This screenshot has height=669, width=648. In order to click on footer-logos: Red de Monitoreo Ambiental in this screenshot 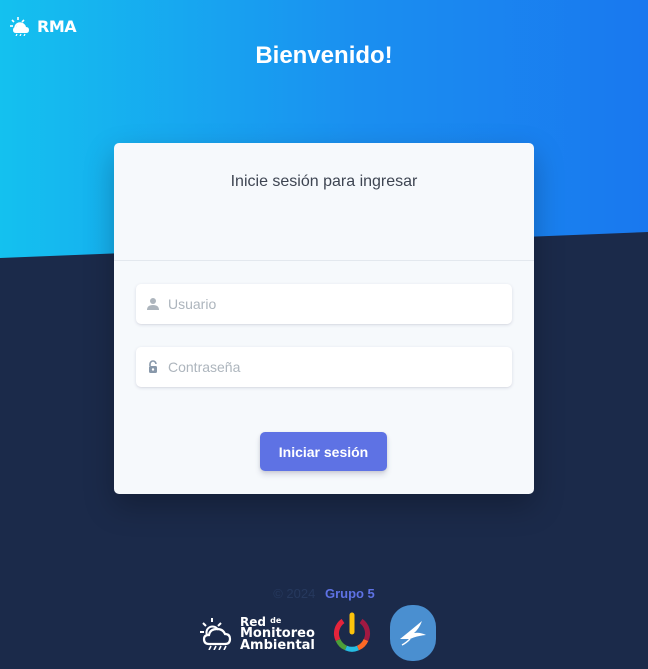, I will do `click(318, 633)`.